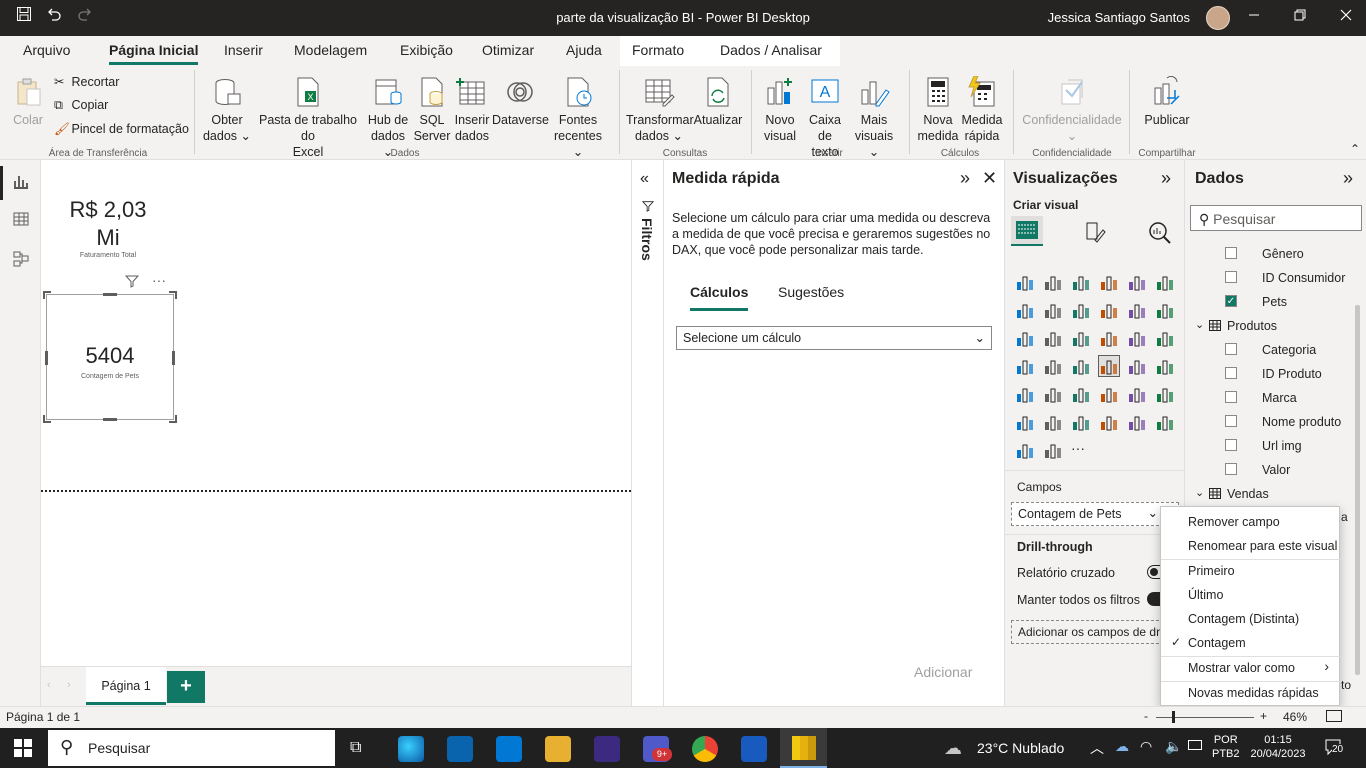 This screenshot has width=1366, height=768. I want to click on tab-dados-analisar: Dados / Analisar, so click(771, 50).